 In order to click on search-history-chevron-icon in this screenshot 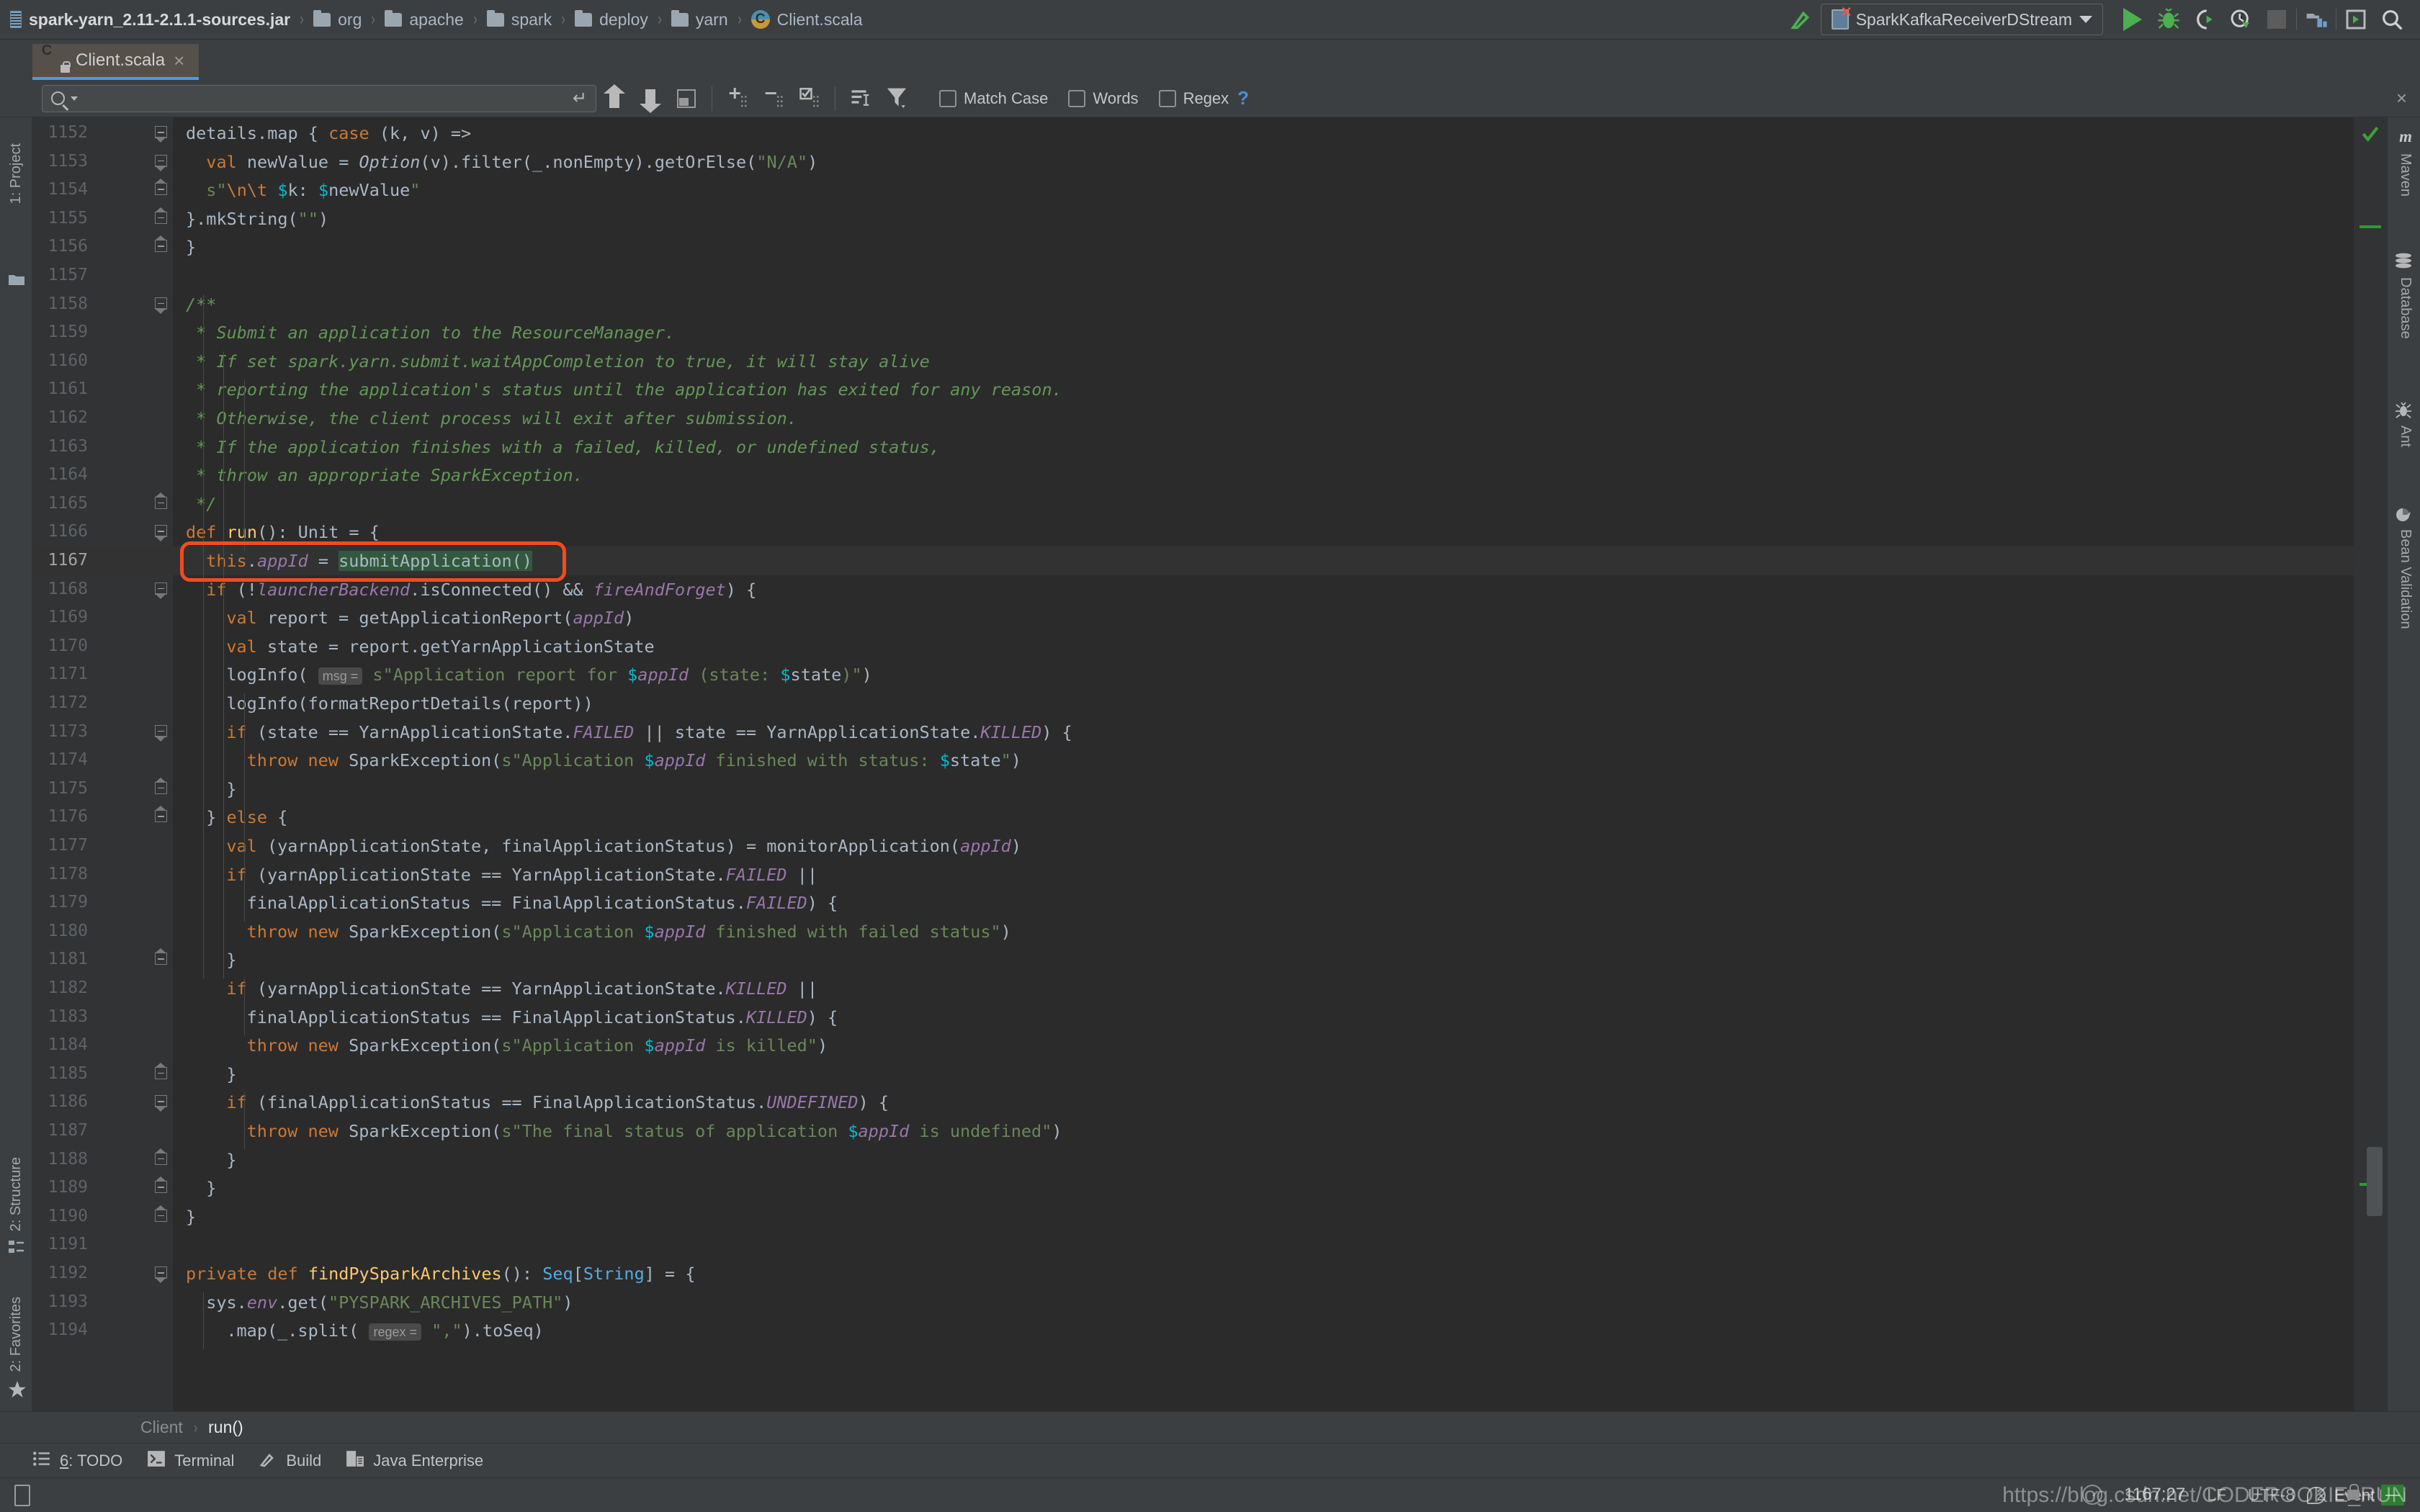, I will do `click(74, 98)`.